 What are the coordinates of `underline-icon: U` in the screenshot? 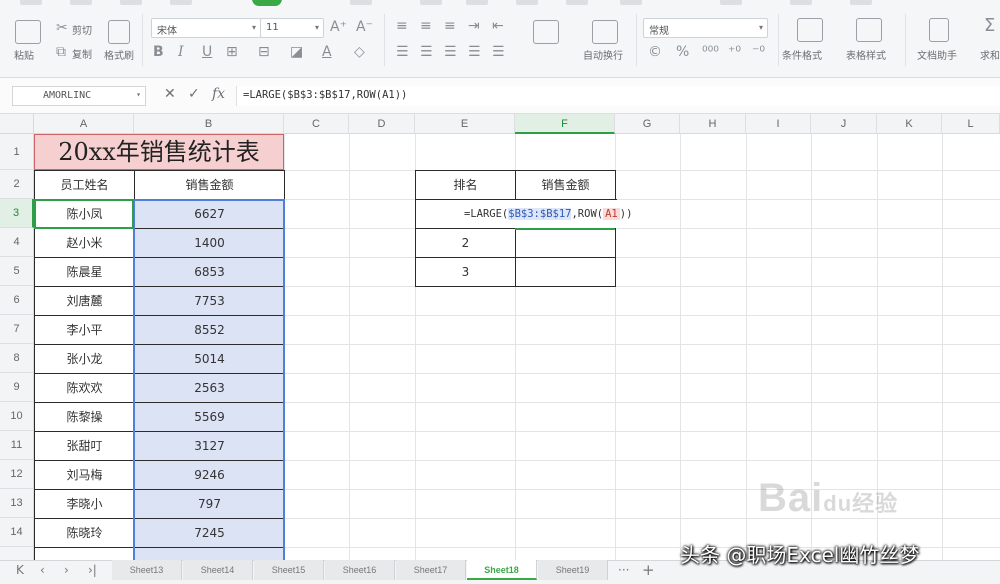 It's located at (207, 52).